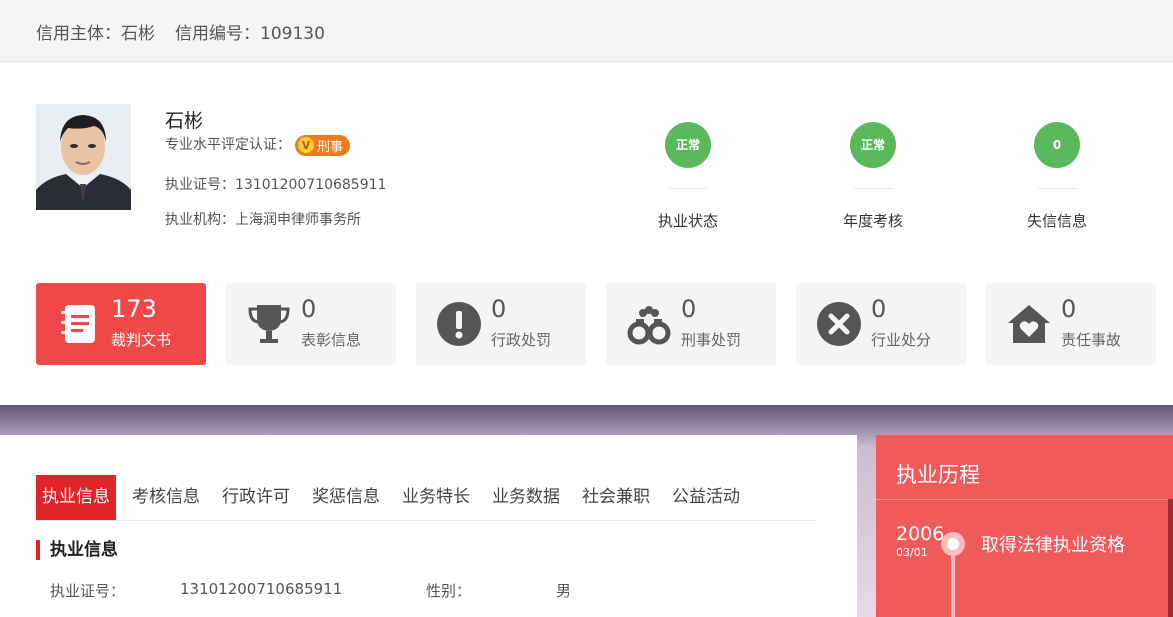 The height and width of the screenshot is (617, 1173). I want to click on house-heart-icon, so click(1029, 324).